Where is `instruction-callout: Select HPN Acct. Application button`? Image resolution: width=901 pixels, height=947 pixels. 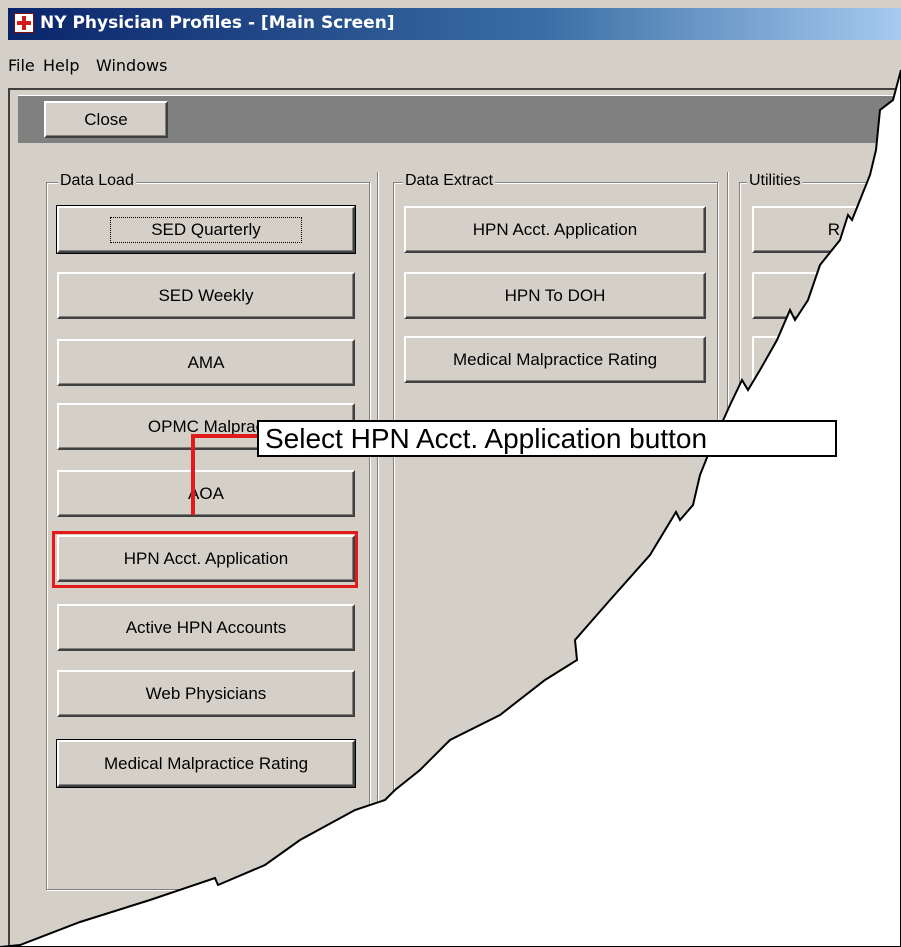
instruction-callout: Select HPN Acct. Application button is located at coordinates (547, 438).